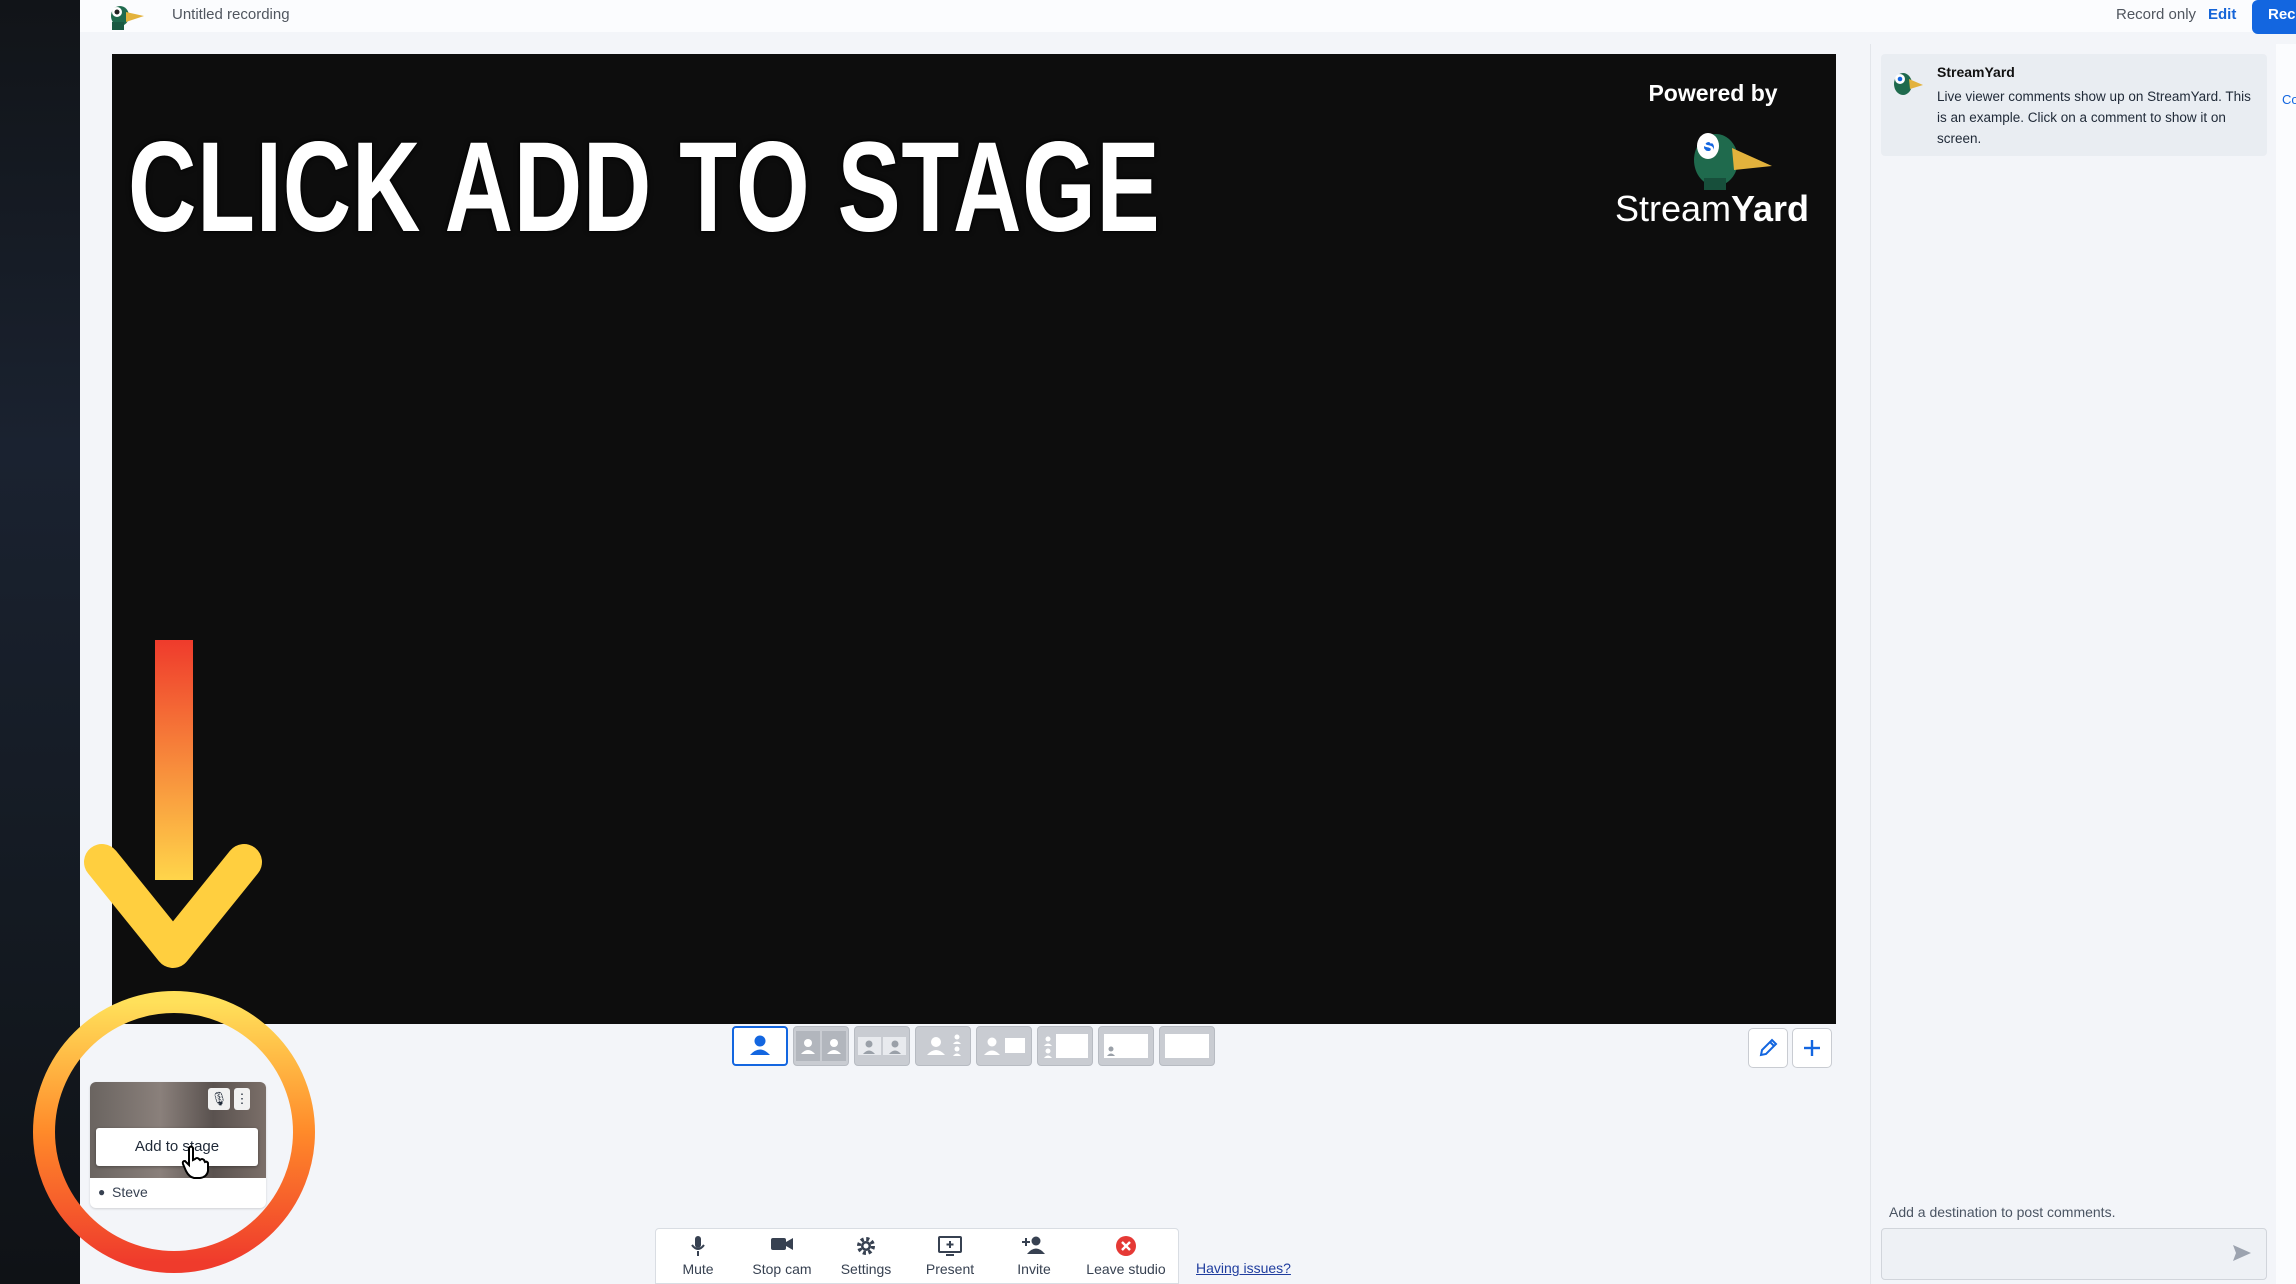 This screenshot has width=2296, height=1284. I want to click on close-circle-icon, so click(1126, 1246).